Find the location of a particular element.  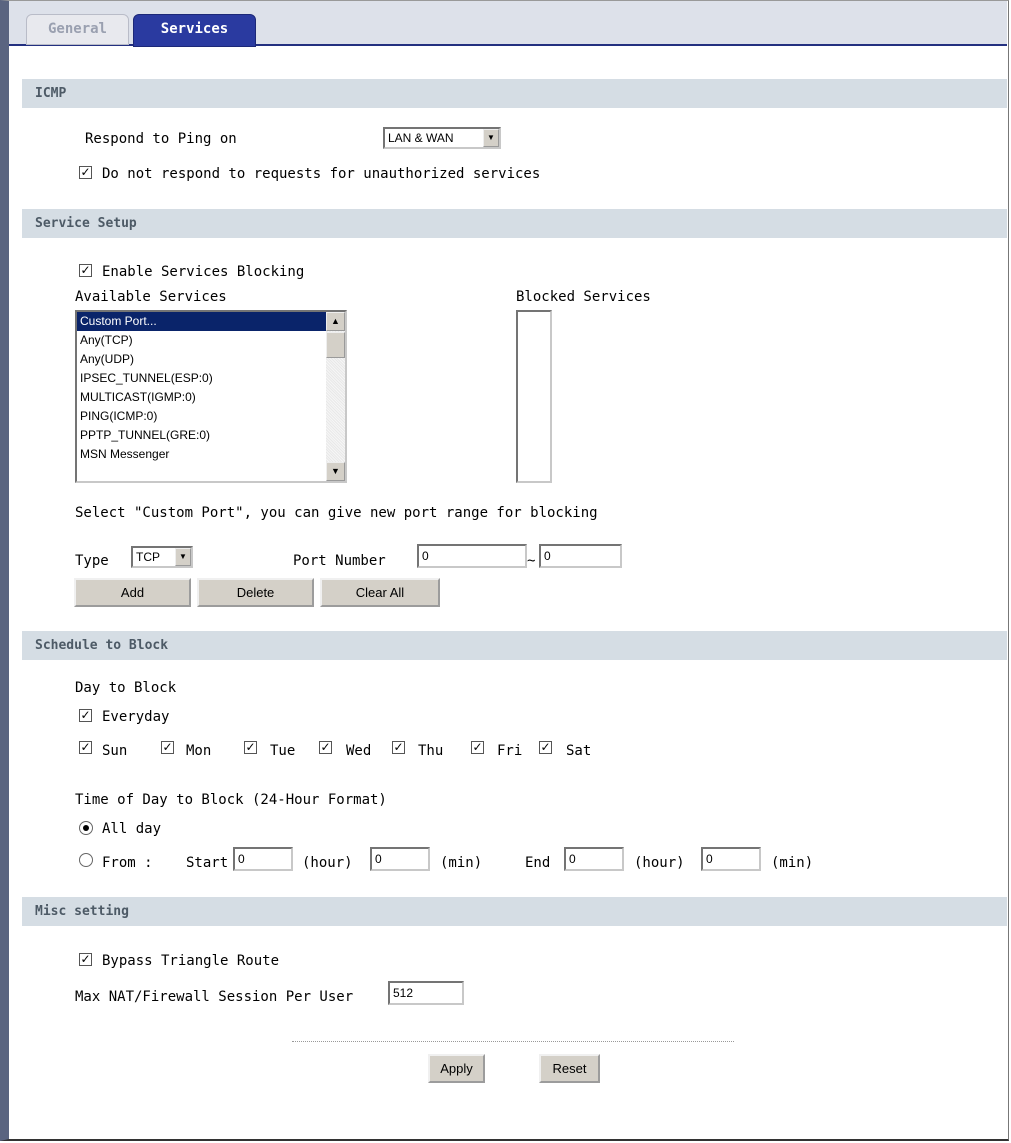

no-respond-checkbox: ✓ is located at coordinates (85, 172).